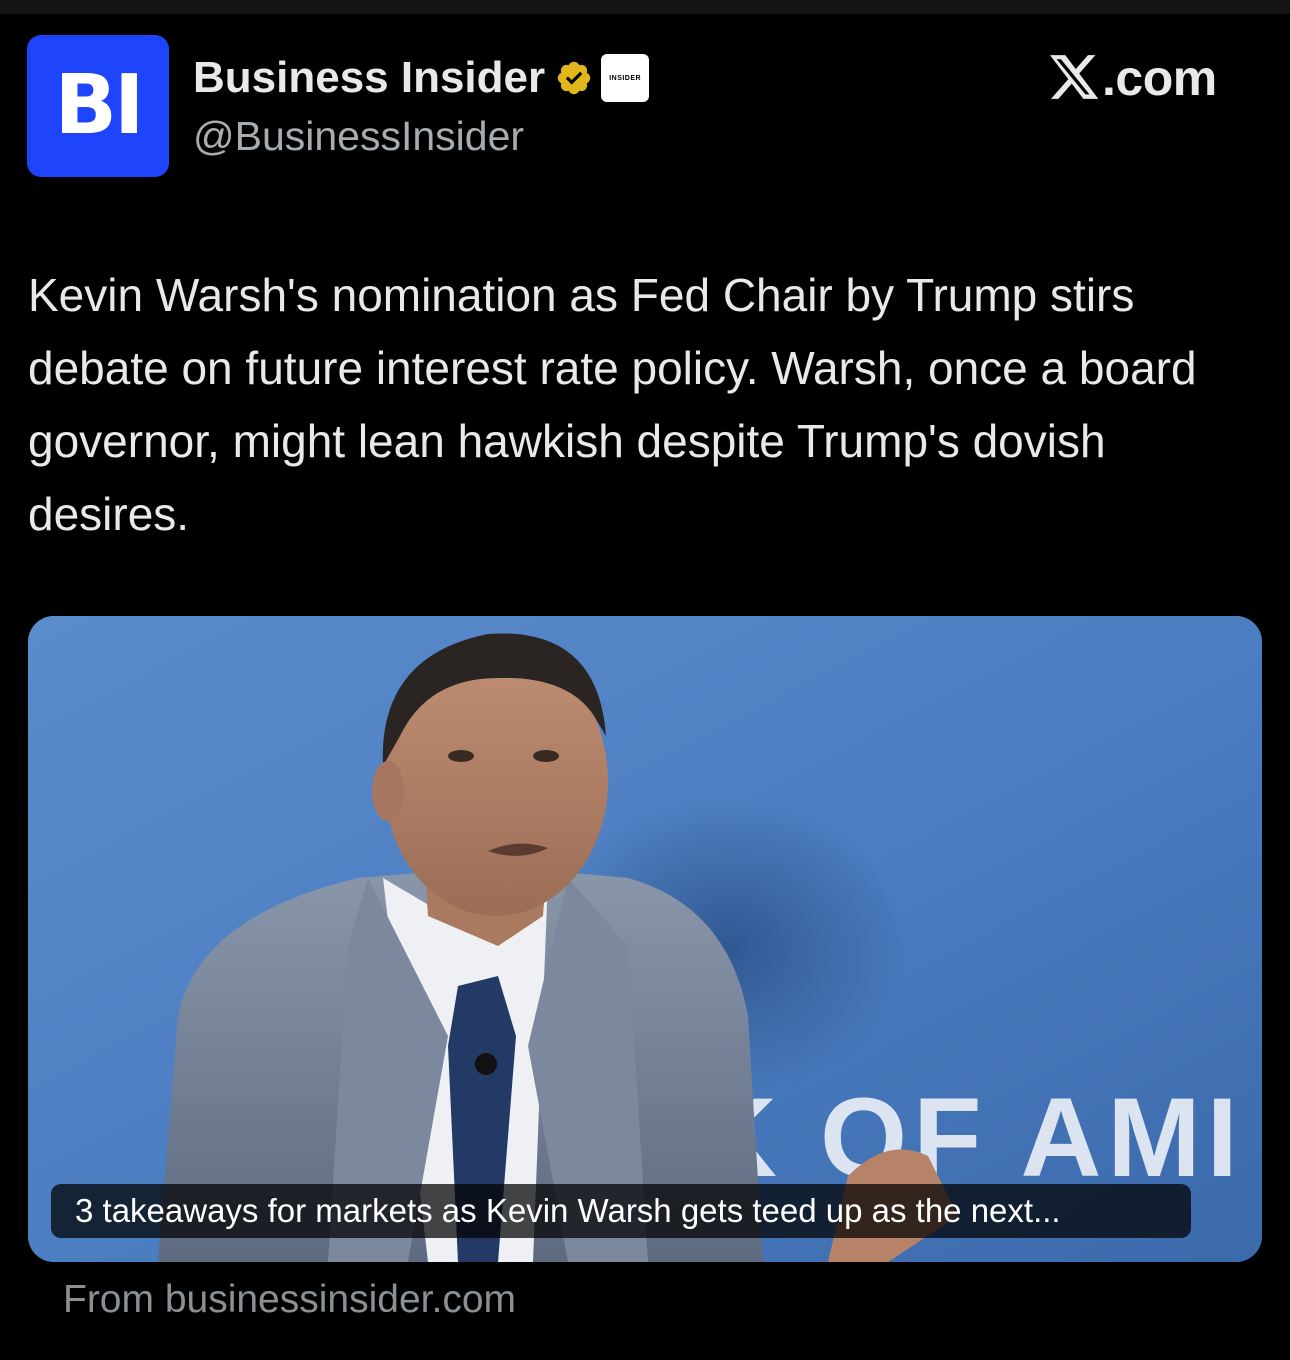 The image size is (1290, 1360). I want to click on display-name: Business Insider, so click(369, 78).